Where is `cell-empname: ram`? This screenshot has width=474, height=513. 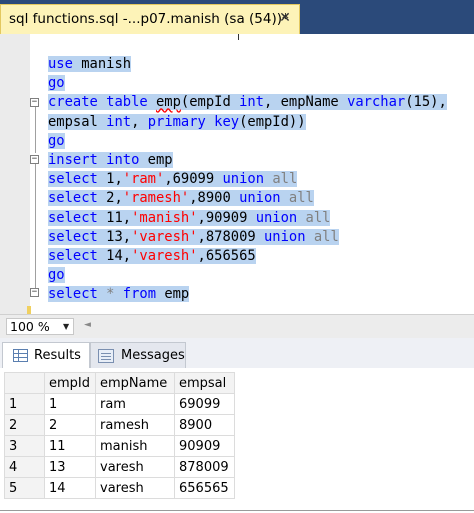 cell-empname: ram is located at coordinates (135, 404).